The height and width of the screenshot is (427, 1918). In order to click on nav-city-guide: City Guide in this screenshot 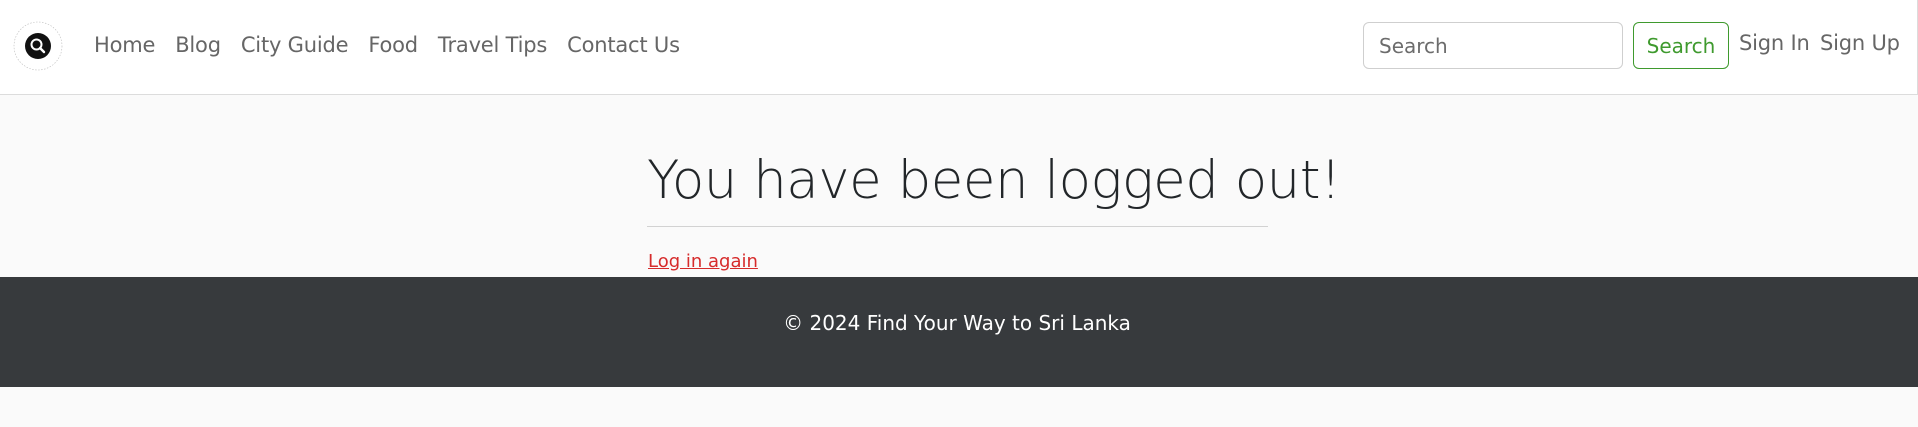, I will do `click(295, 45)`.